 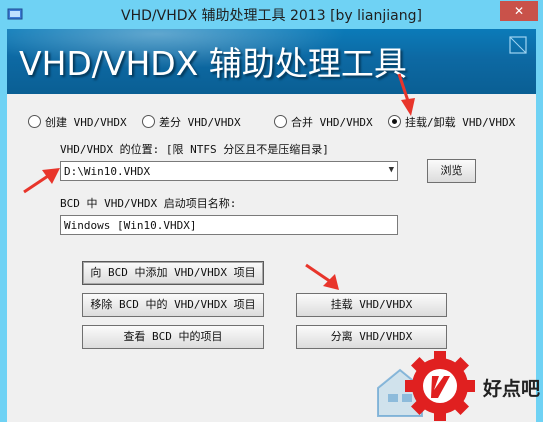 I want to click on title-bar: VHD/VHDX 辅助处理工具 2013 [by lianjiang] ✕, so click(x=271, y=14).